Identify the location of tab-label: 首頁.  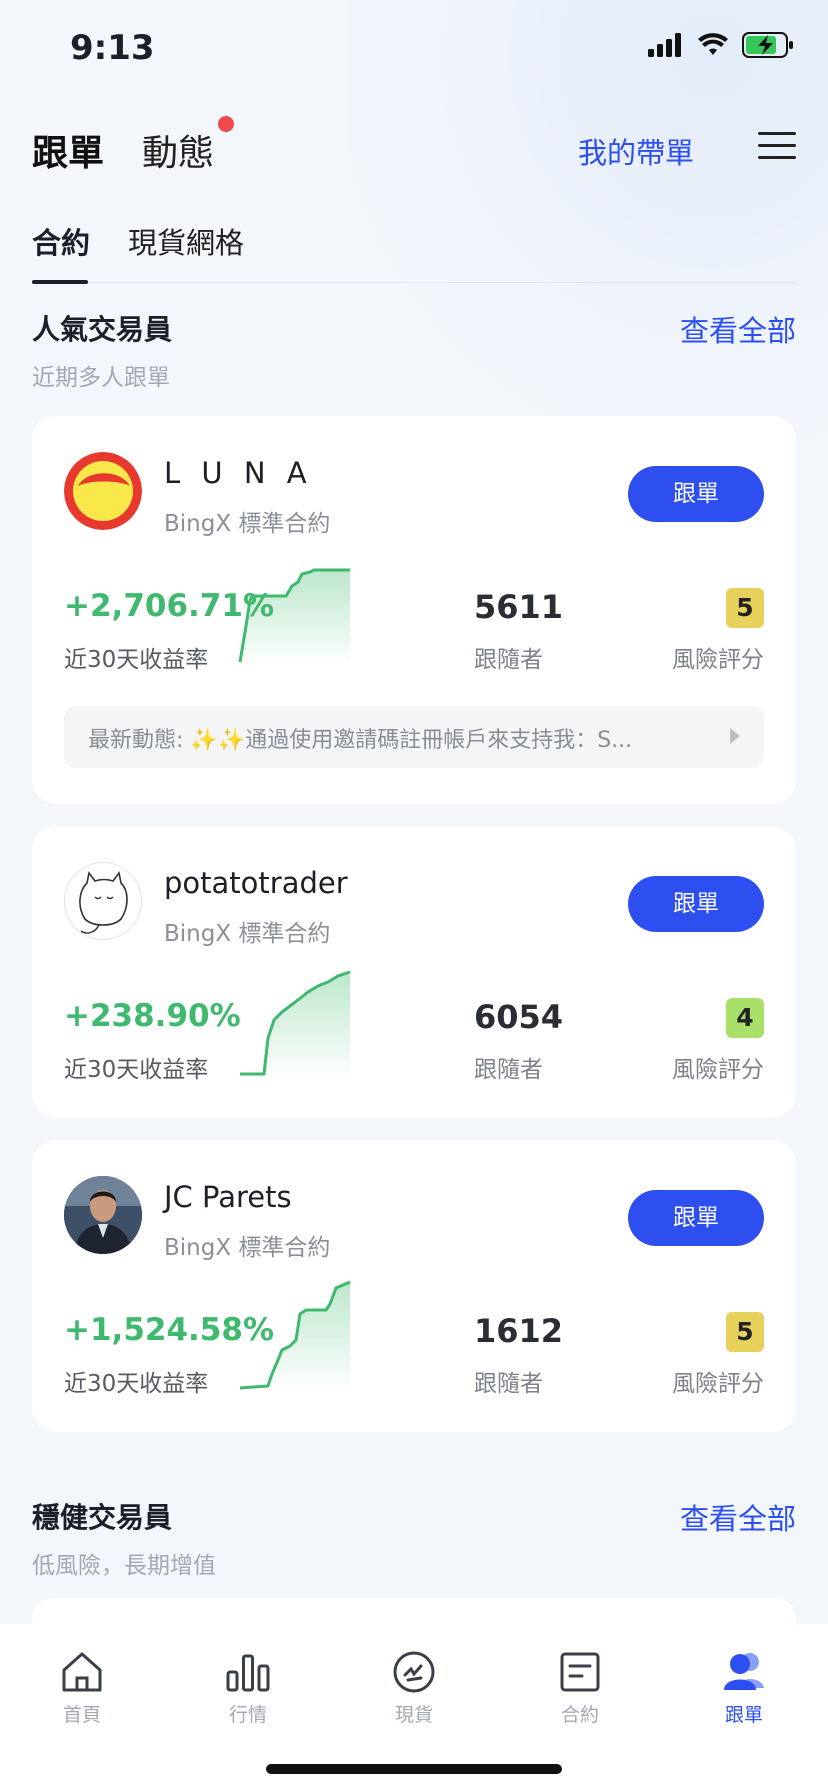
(81, 1715).